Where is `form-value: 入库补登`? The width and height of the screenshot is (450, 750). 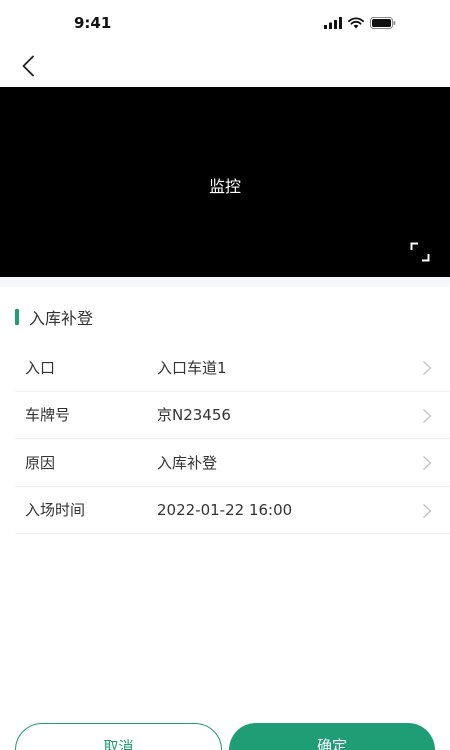 form-value: 入库补登 is located at coordinates (187, 462).